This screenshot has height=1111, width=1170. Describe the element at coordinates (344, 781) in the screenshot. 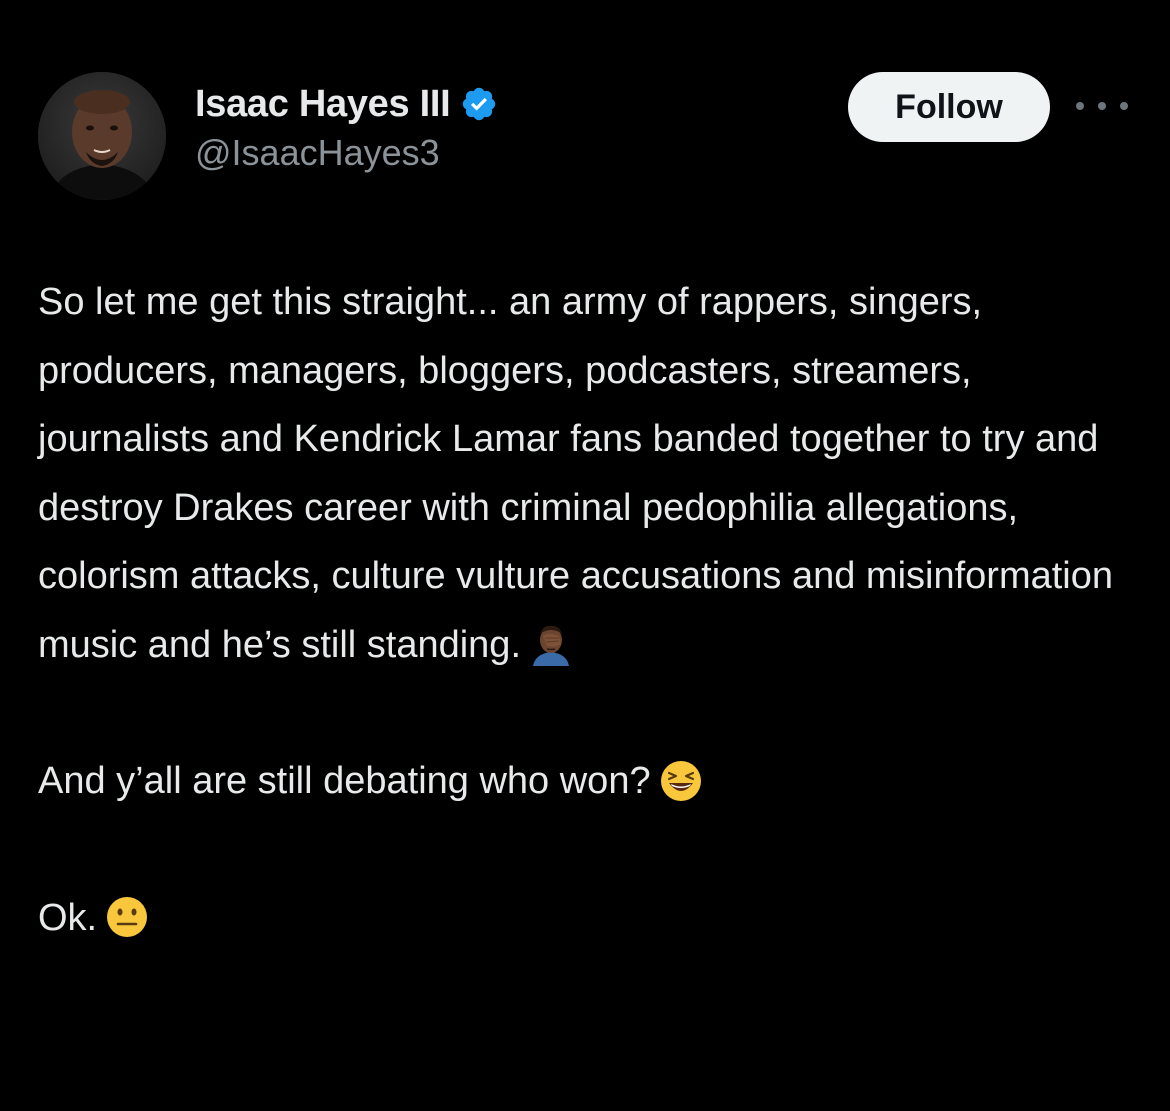

I see `tweet-paragraph-2-text: And y’all are still debating who won?` at that location.